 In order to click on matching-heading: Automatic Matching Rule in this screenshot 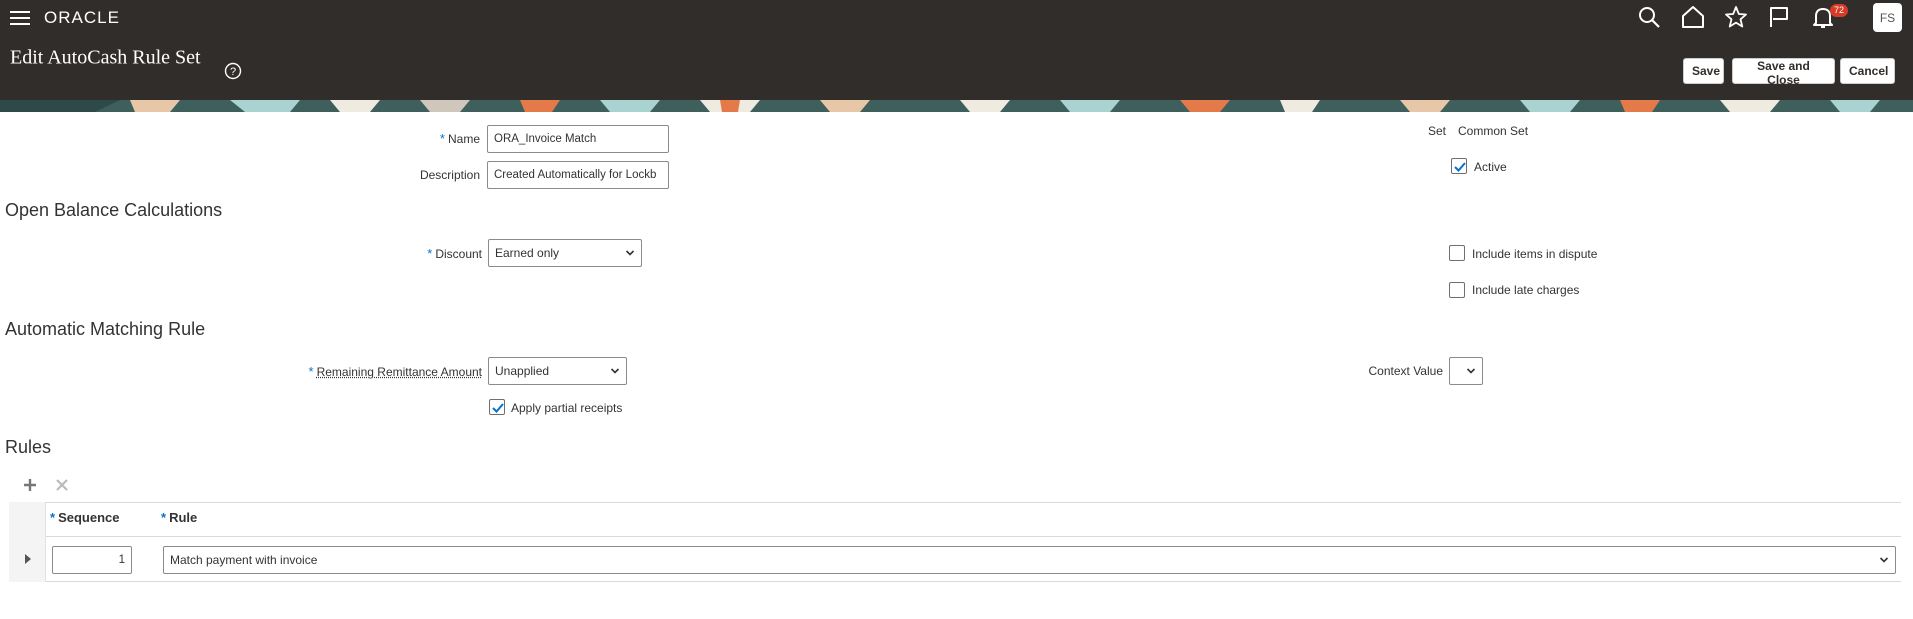, I will do `click(105, 329)`.